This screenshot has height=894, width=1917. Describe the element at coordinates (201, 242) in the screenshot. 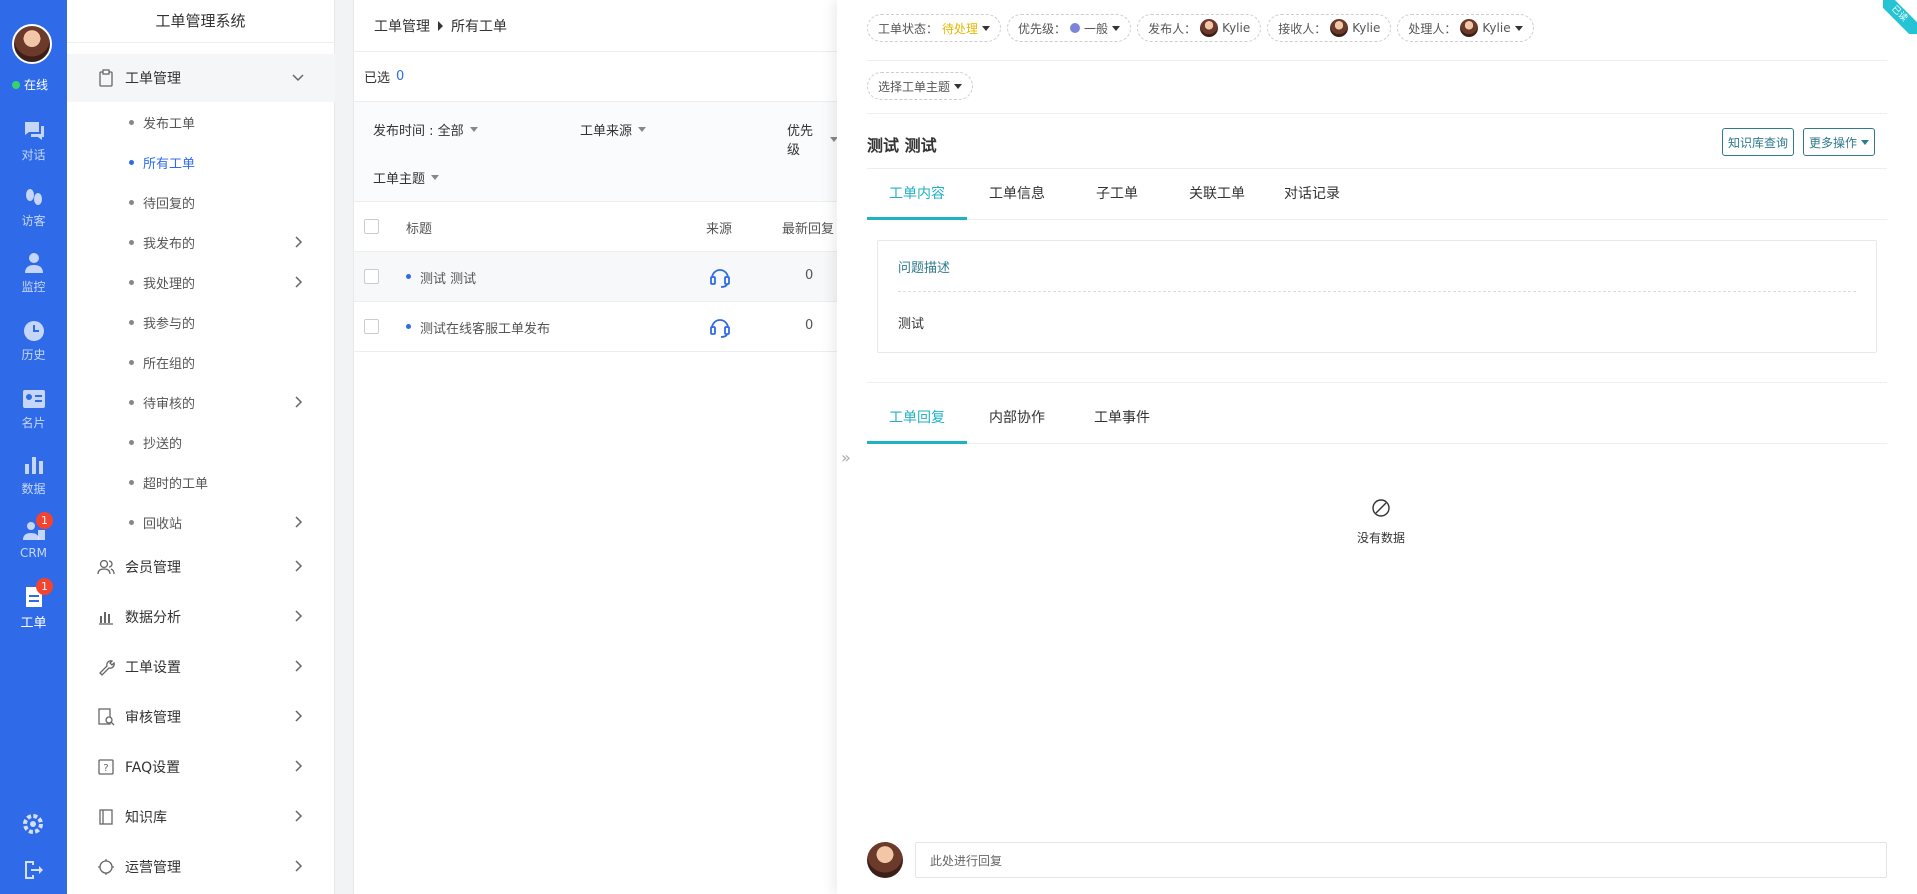

I see `menu-item-my-published: 我发布的` at that location.